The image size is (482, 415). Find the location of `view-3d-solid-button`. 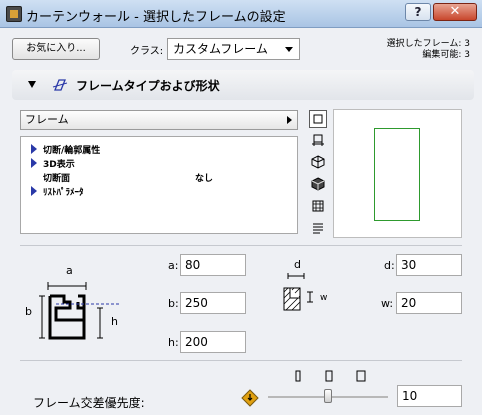

view-3d-solid-button is located at coordinates (318, 185).